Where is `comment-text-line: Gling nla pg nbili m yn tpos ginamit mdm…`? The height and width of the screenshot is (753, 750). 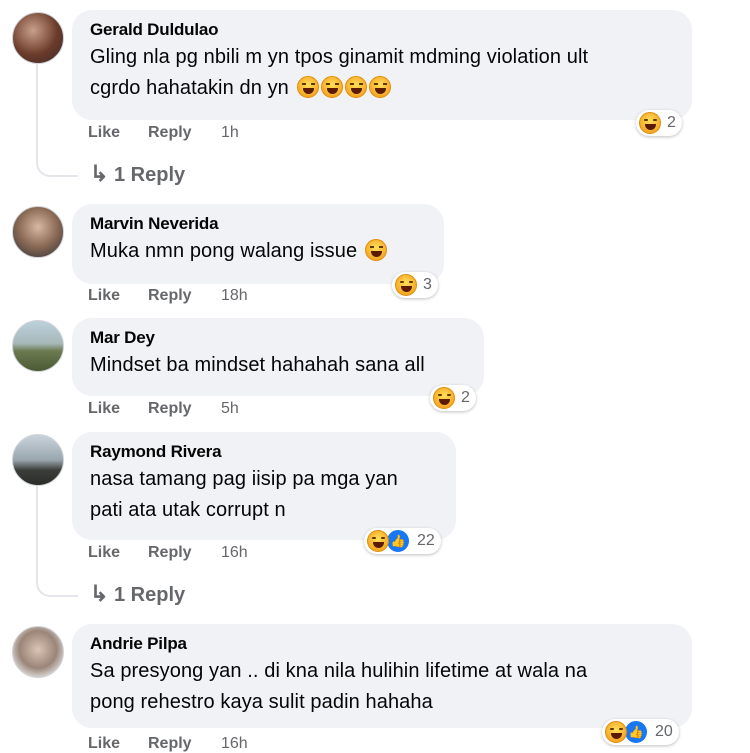
comment-text-line: Gling nla pg nbili m yn tpos ginamit mdm… is located at coordinates (339, 57).